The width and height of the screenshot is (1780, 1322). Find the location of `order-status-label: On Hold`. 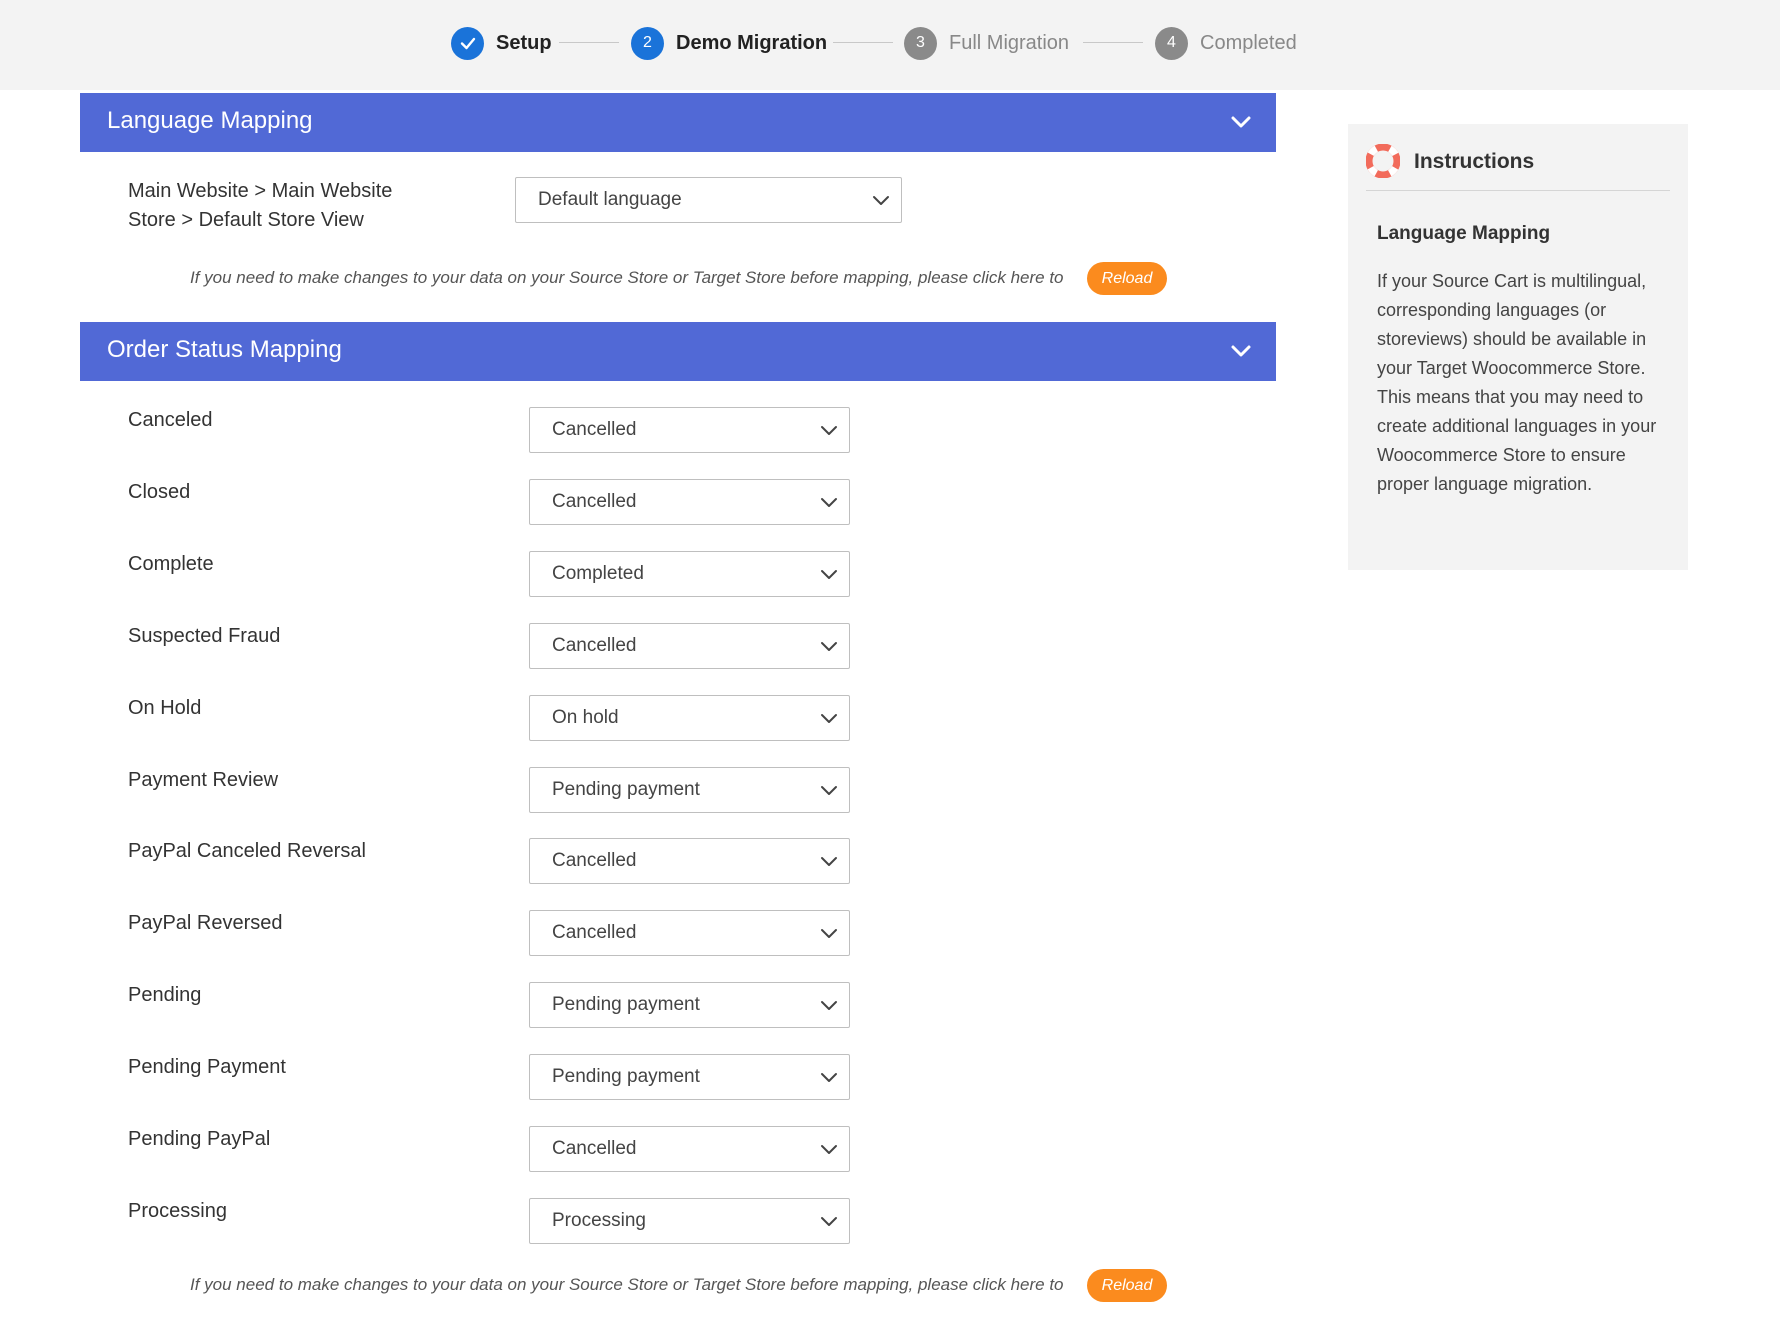

order-status-label: On Hold is located at coordinates (165, 708).